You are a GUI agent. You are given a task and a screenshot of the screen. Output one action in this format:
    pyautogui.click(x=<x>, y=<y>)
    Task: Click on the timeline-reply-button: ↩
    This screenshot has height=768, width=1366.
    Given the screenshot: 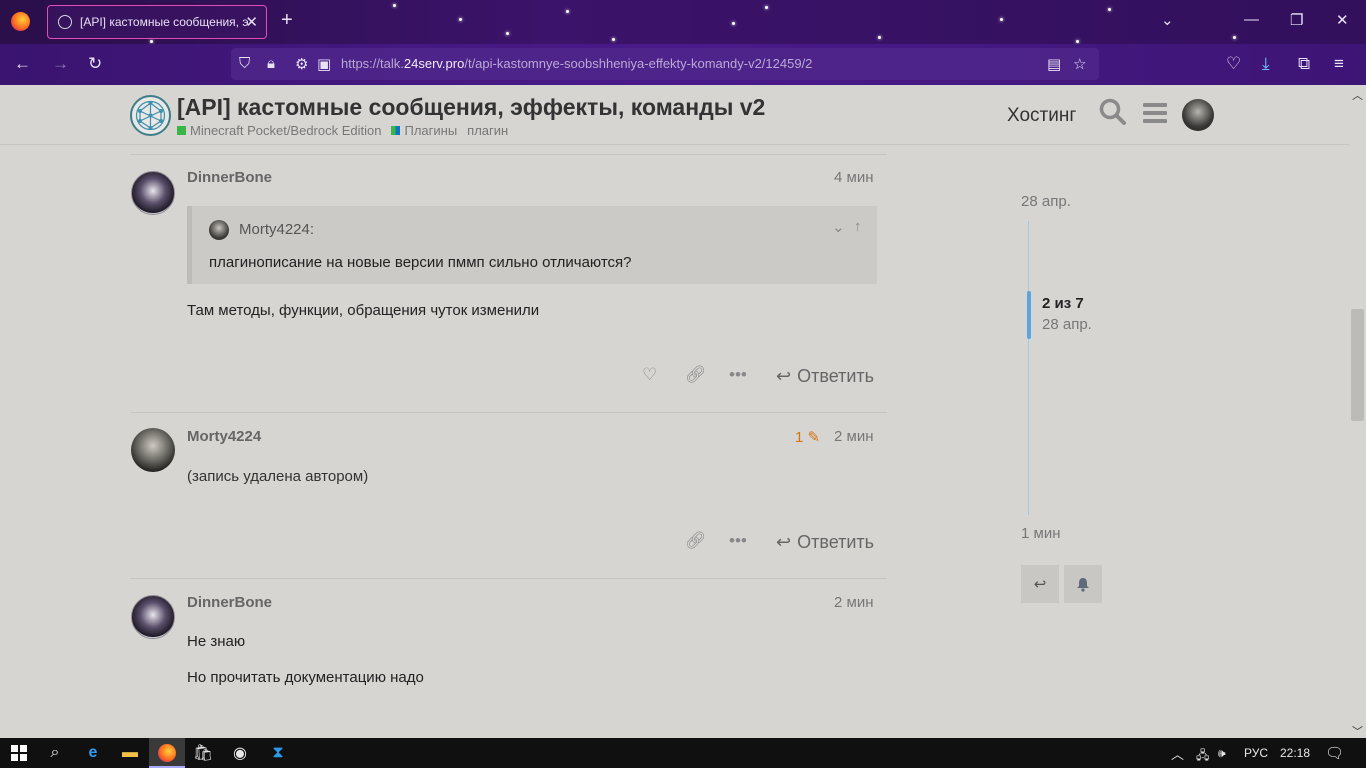 What is the action you would take?
    pyautogui.click(x=1040, y=584)
    